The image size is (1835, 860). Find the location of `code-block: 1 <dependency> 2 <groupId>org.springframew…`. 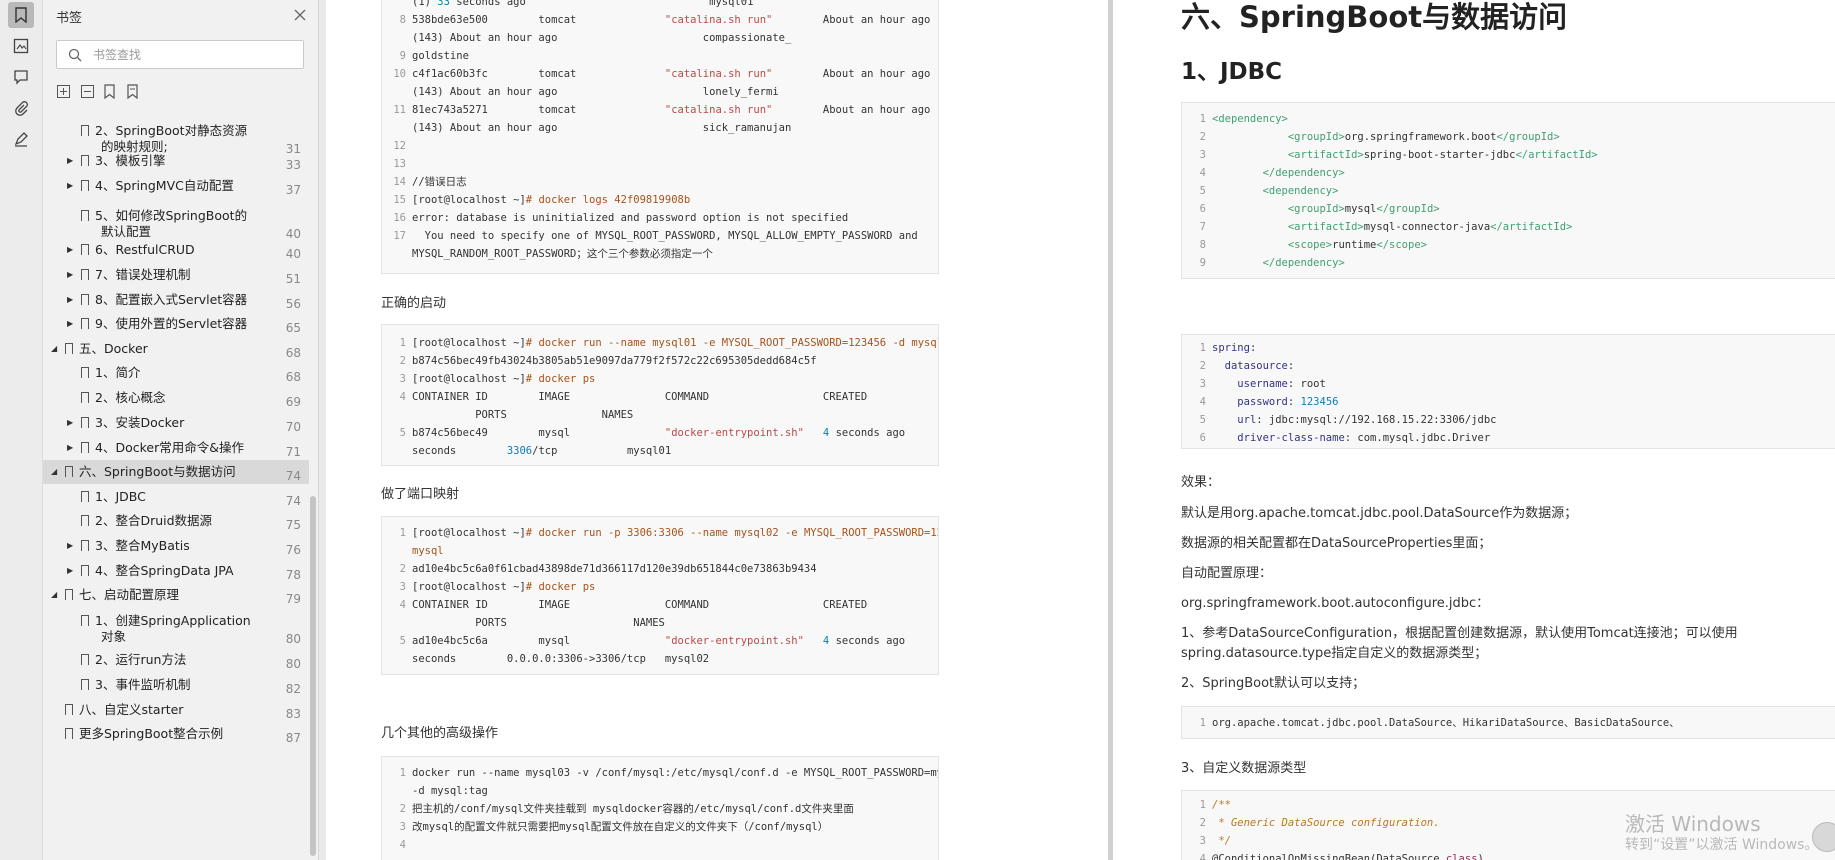

code-block: 1 <dependency> 2 <groupId>org.springframew… is located at coordinates (1508, 190).